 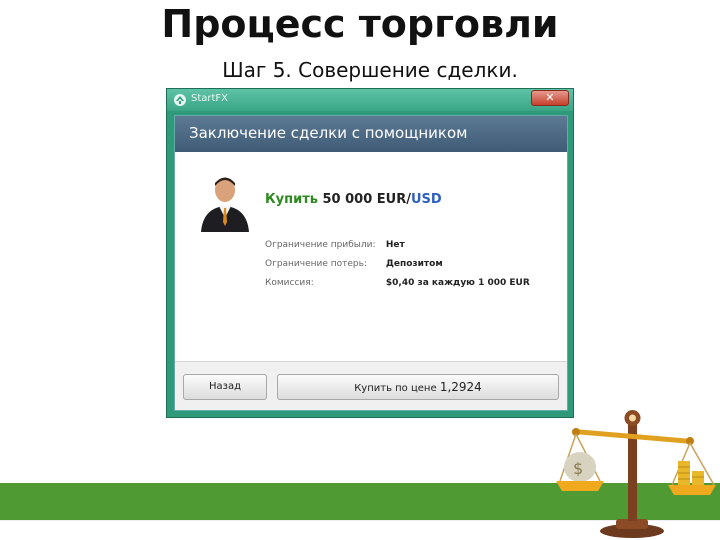 I want to click on buy-button-price: 1,2924, so click(x=460, y=387).